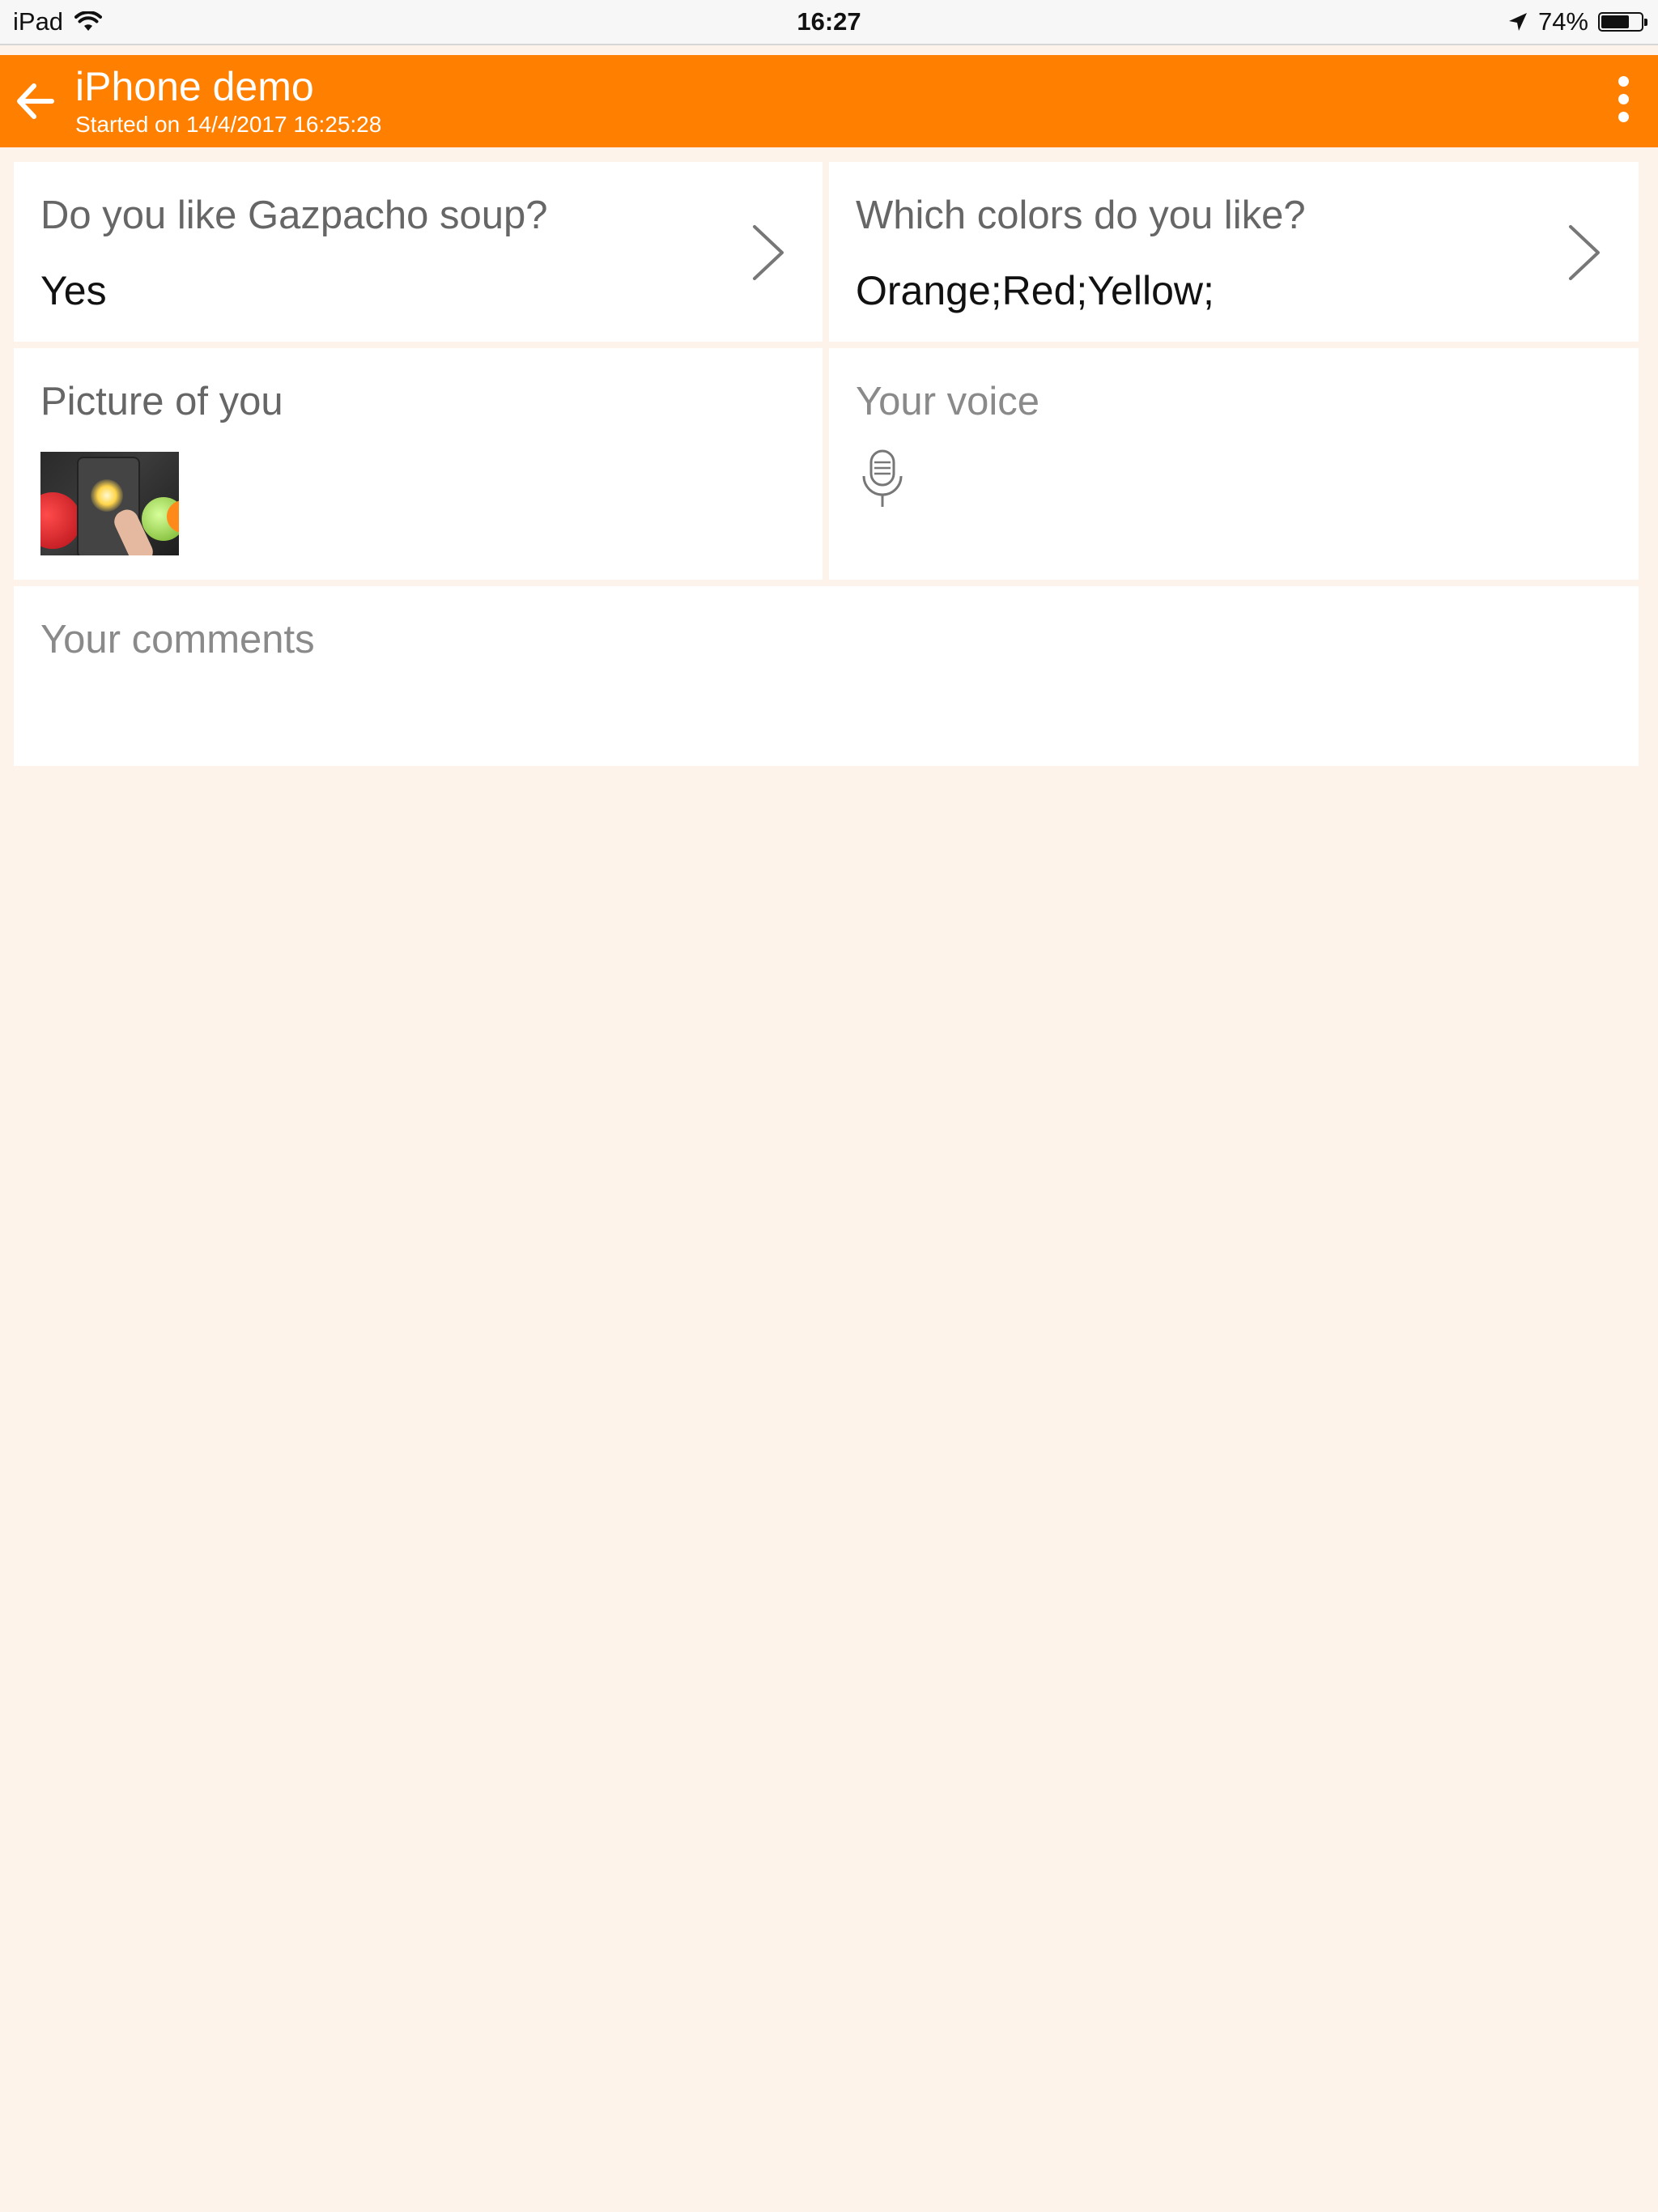 The height and width of the screenshot is (2212, 1658). Describe the element at coordinates (1615, 22) in the screenshot. I see `battery-level` at that location.